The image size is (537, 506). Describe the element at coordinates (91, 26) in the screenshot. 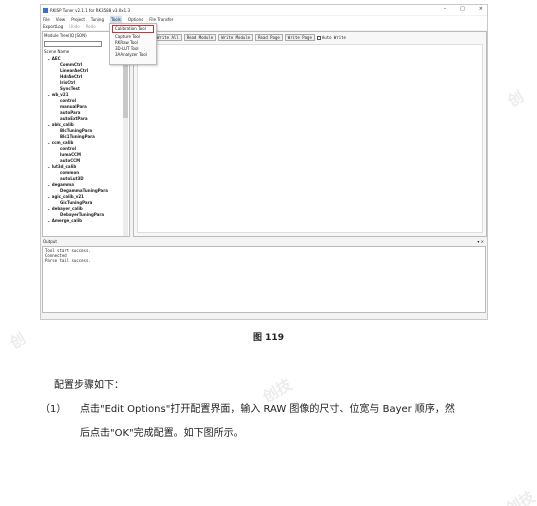

I see `redo-button: Redo` at that location.